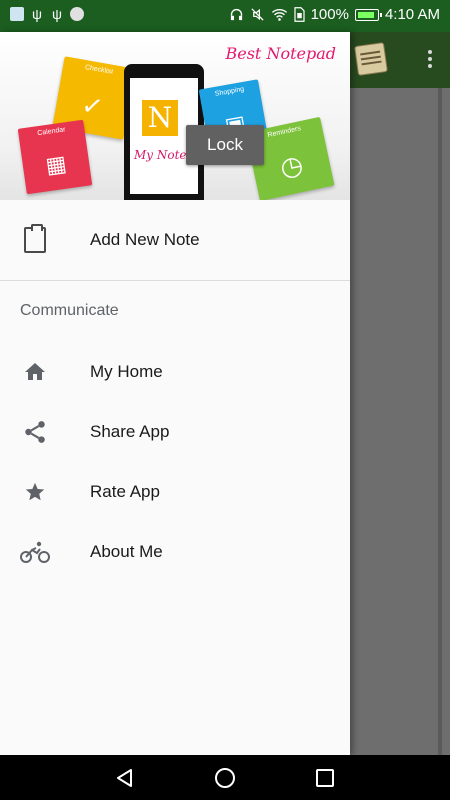  Describe the element at coordinates (412, 14) in the screenshot. I see `clock: 4:10 AM` at that location.